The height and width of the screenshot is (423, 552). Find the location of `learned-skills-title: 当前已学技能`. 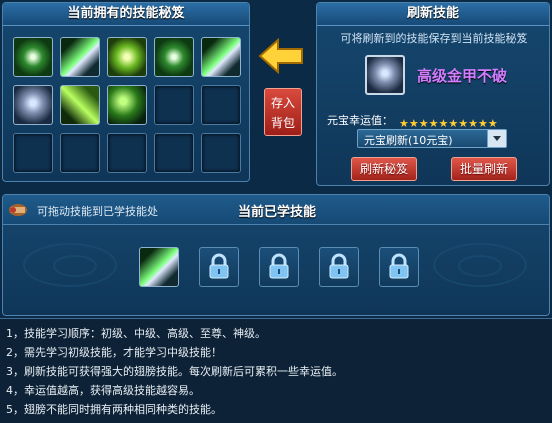

learned-skills-title: 当前已学技能 is located at coordinates (276, 212).